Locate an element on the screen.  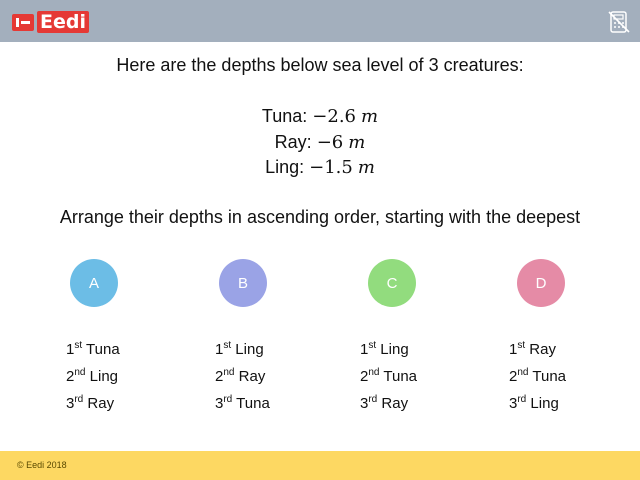
creature-depth-tuna: Tuna: −2.6 m is located at coordinates (320, 116).